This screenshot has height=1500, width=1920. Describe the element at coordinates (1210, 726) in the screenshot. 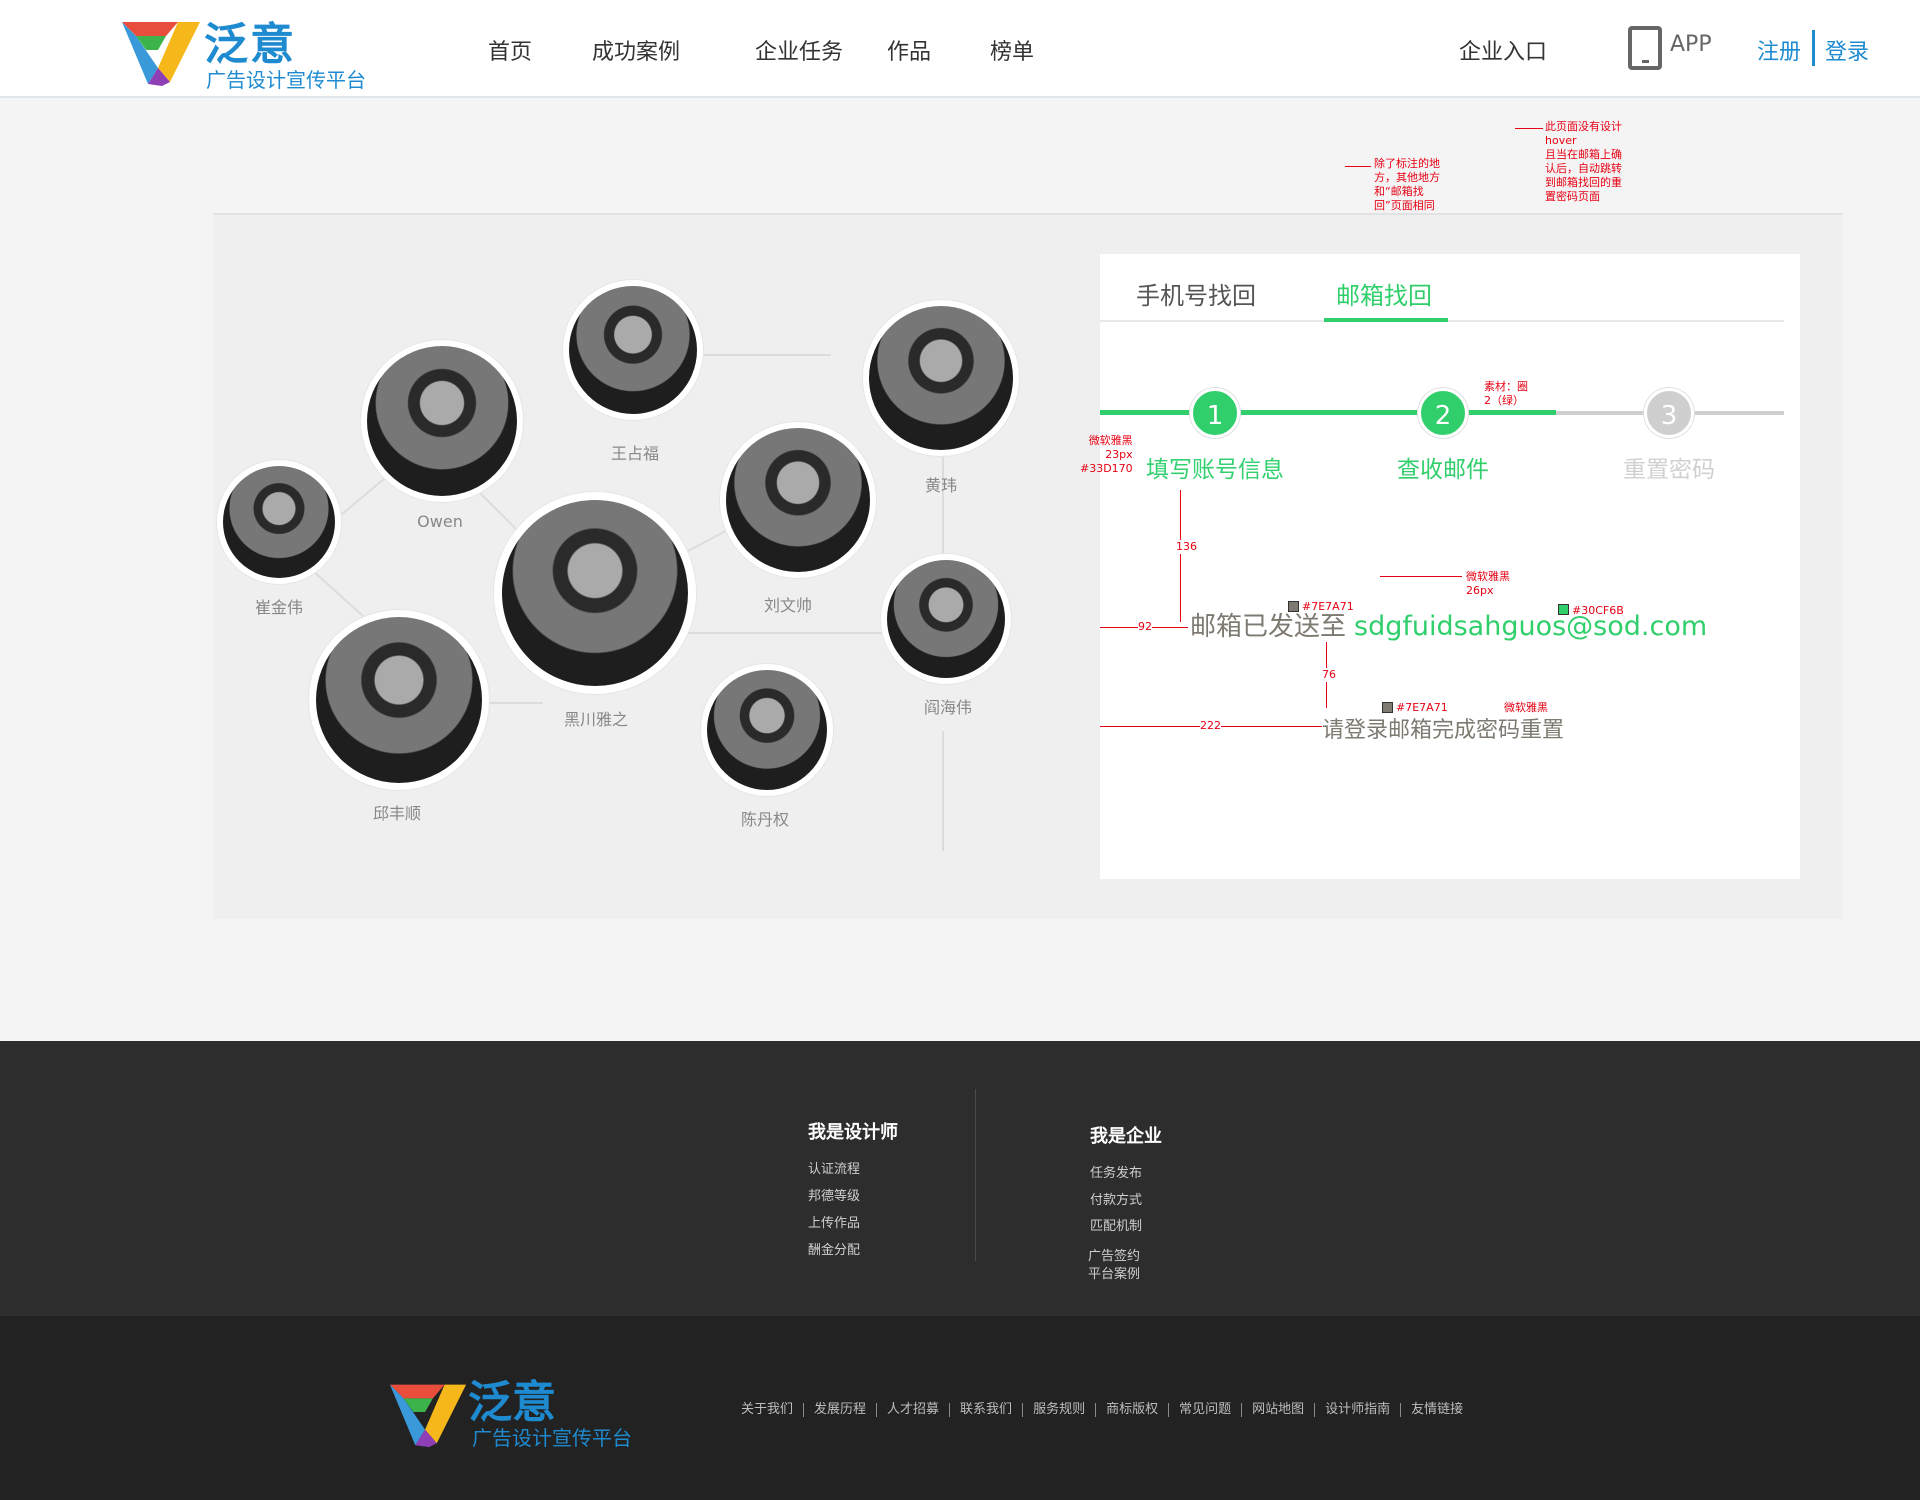

I see `annotation-gap-222: 222` at that location.